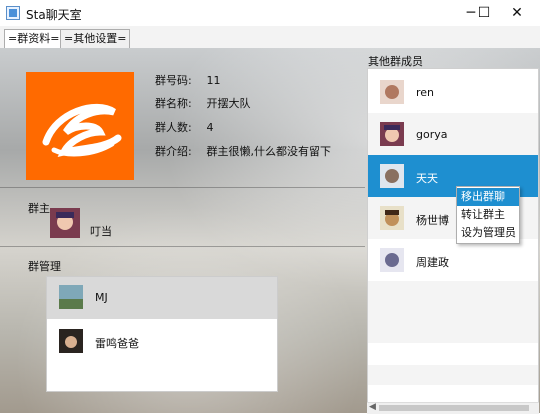 The width and height of the screenshot is (540, 414). Describe the element at coordinates (432, 220) in the screenshot. I see `member-name: 杨世博` at that location.